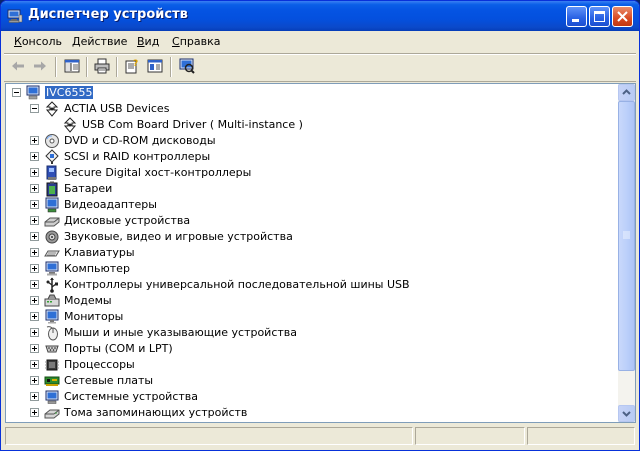 This screenshot has height=451, width=640. What do you see at coordinates (155, 66) in the screenshot?
I see `help-icon` at bounding box center [155, 66].